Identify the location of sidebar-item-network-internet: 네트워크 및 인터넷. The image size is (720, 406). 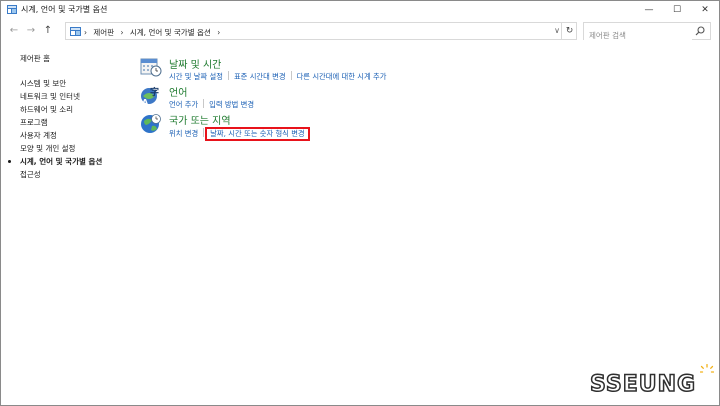
(75, 96).